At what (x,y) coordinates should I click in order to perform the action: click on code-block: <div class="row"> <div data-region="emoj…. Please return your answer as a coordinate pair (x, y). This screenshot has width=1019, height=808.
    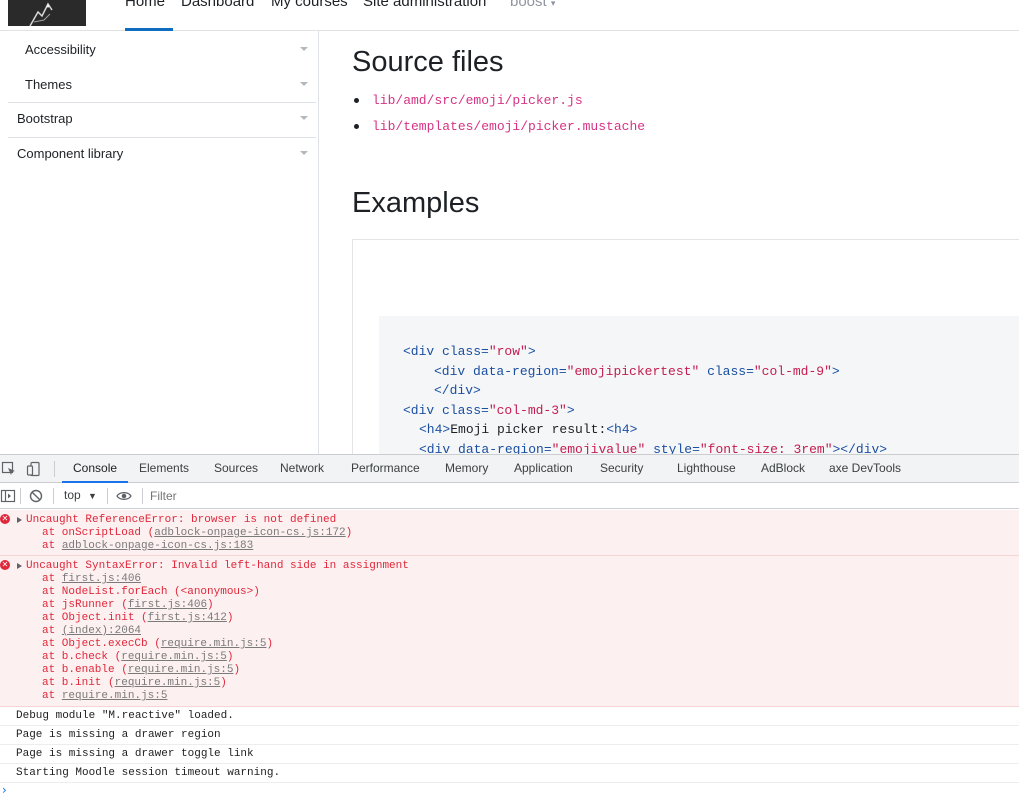
    Looking at the image, I should click on (699, 385).